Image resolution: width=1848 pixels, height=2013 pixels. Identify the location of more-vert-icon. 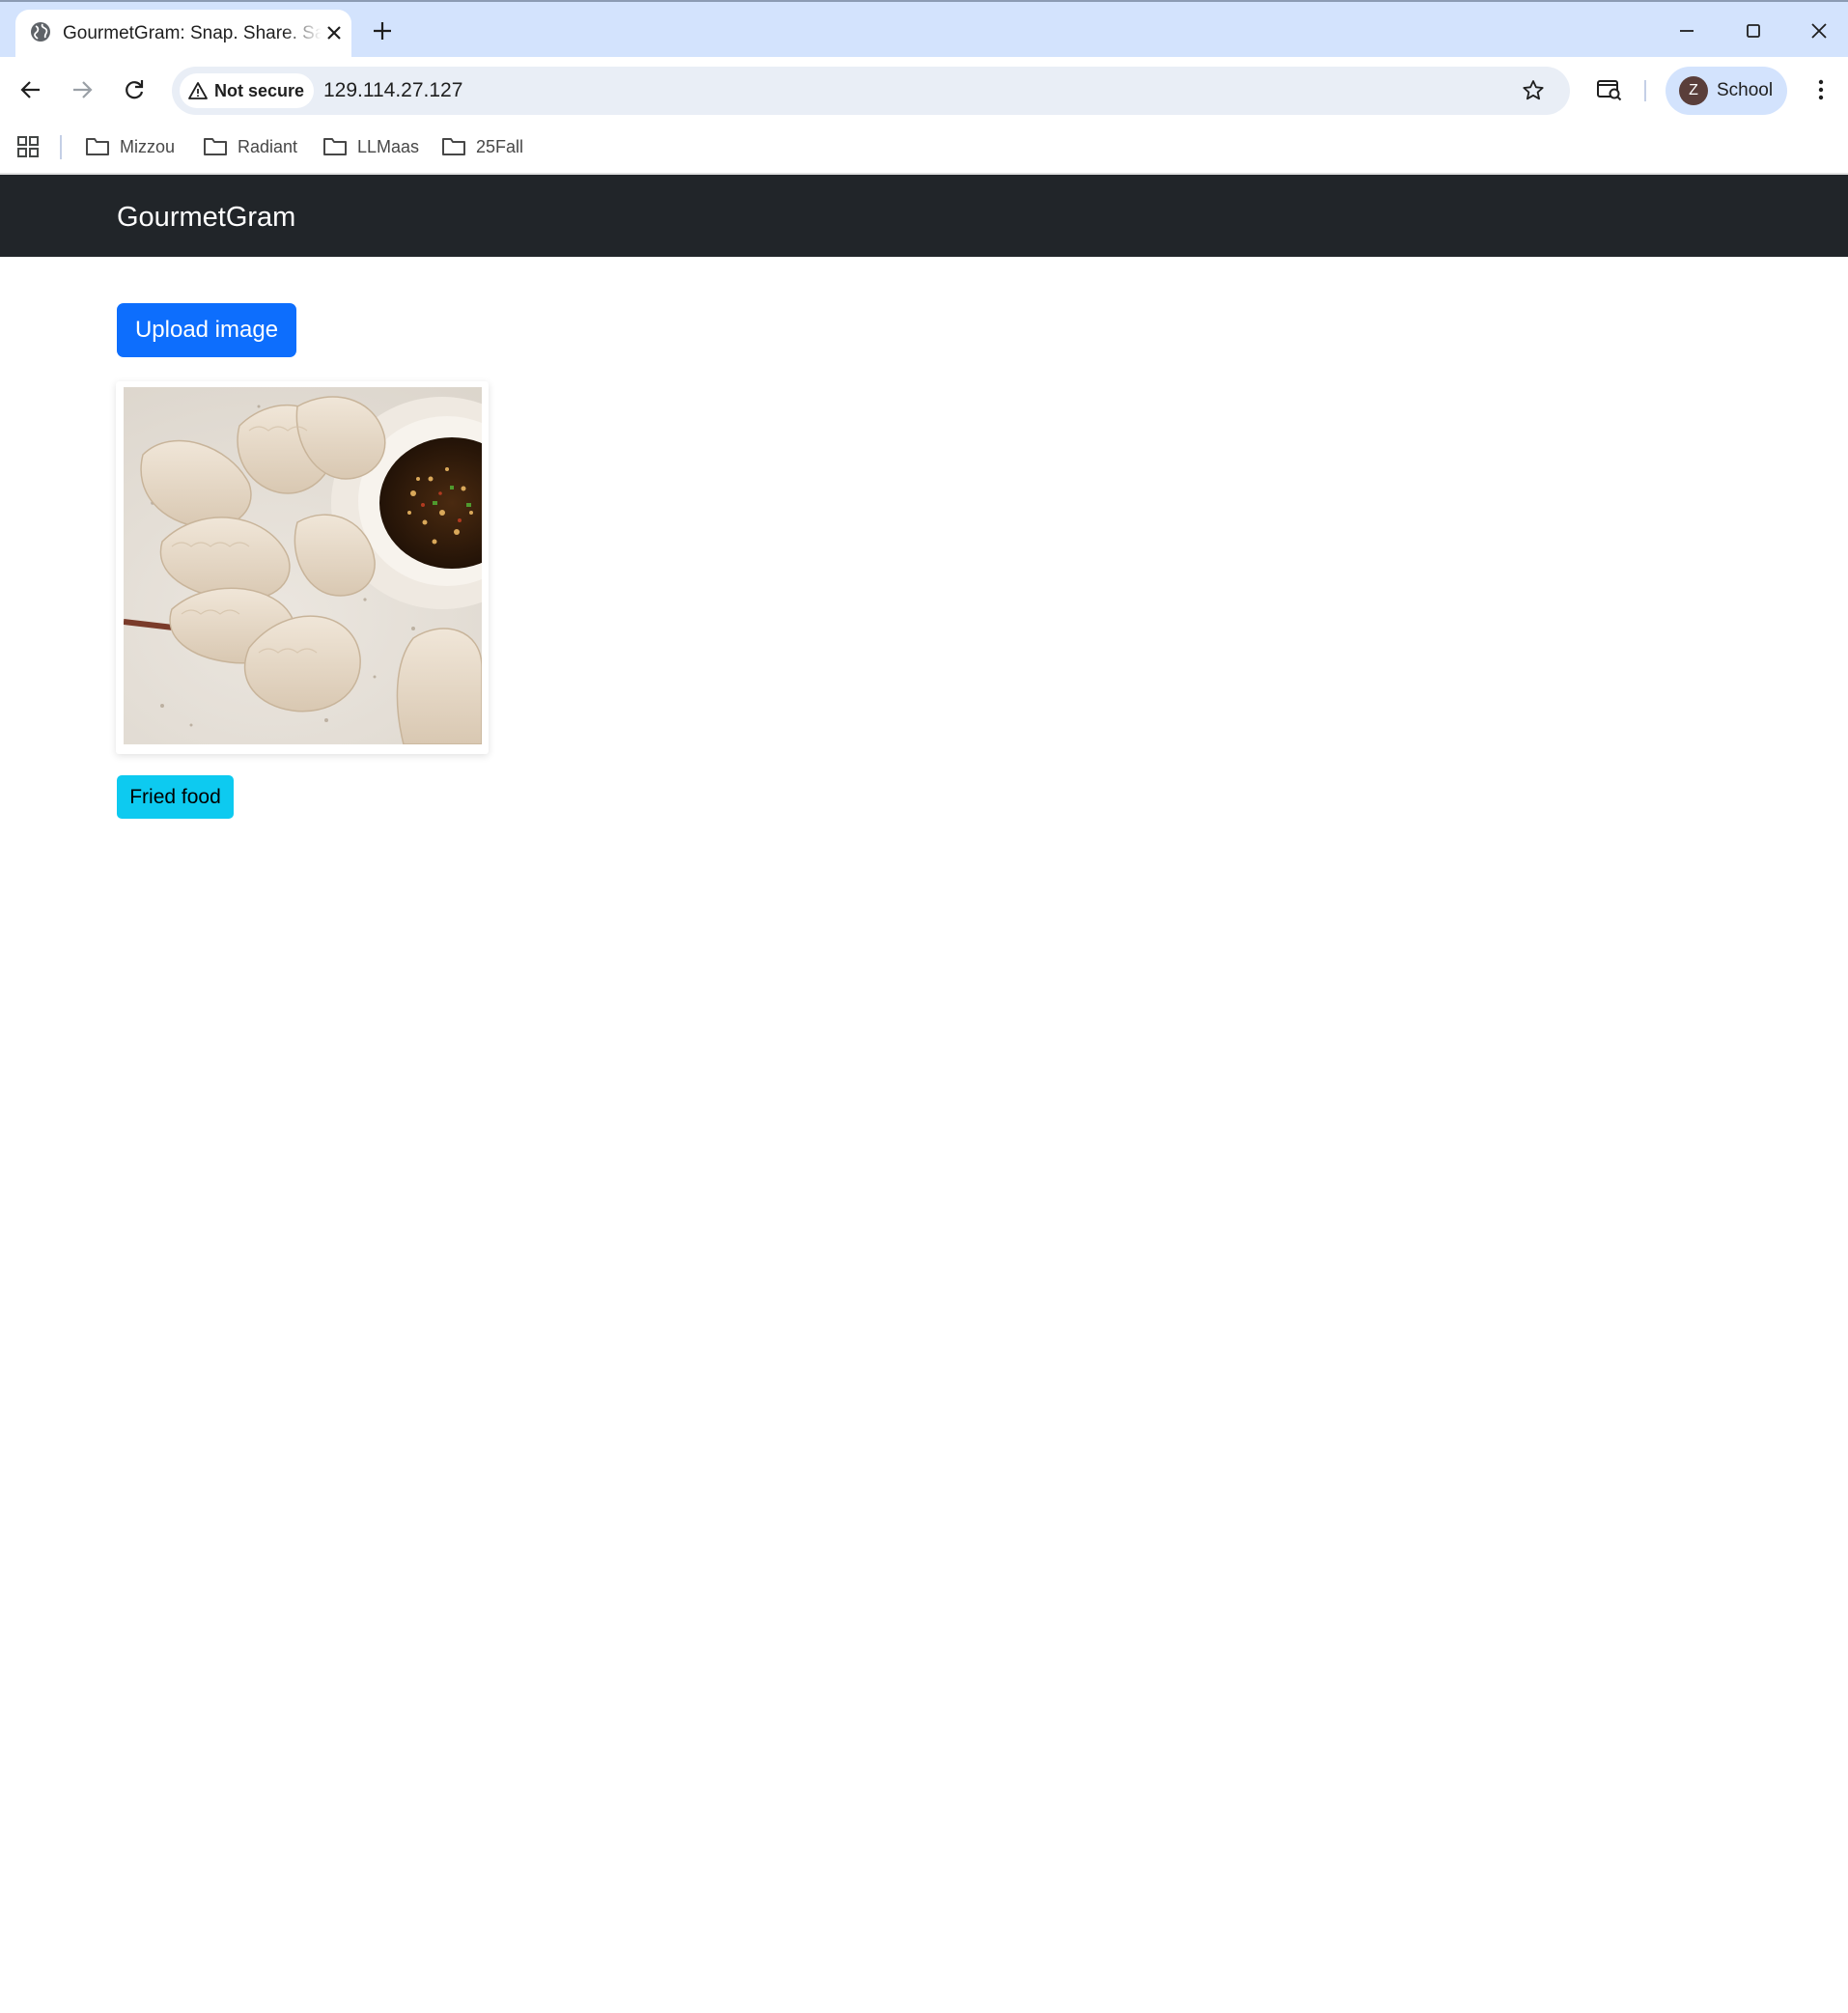
(1821, 89).